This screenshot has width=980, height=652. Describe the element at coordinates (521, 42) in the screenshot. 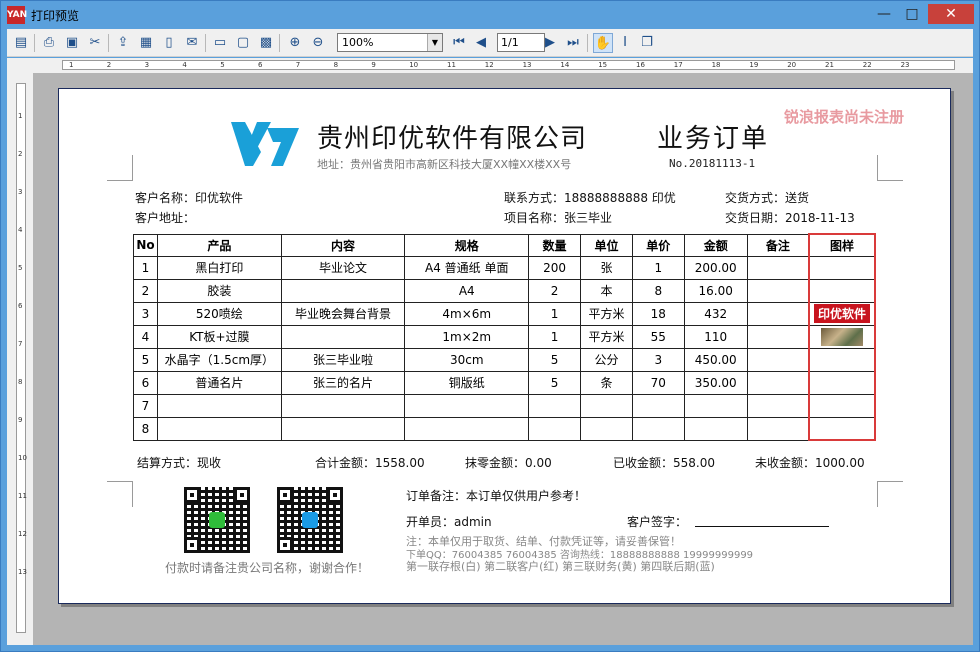

I see `page-input: 1/1` at that location.